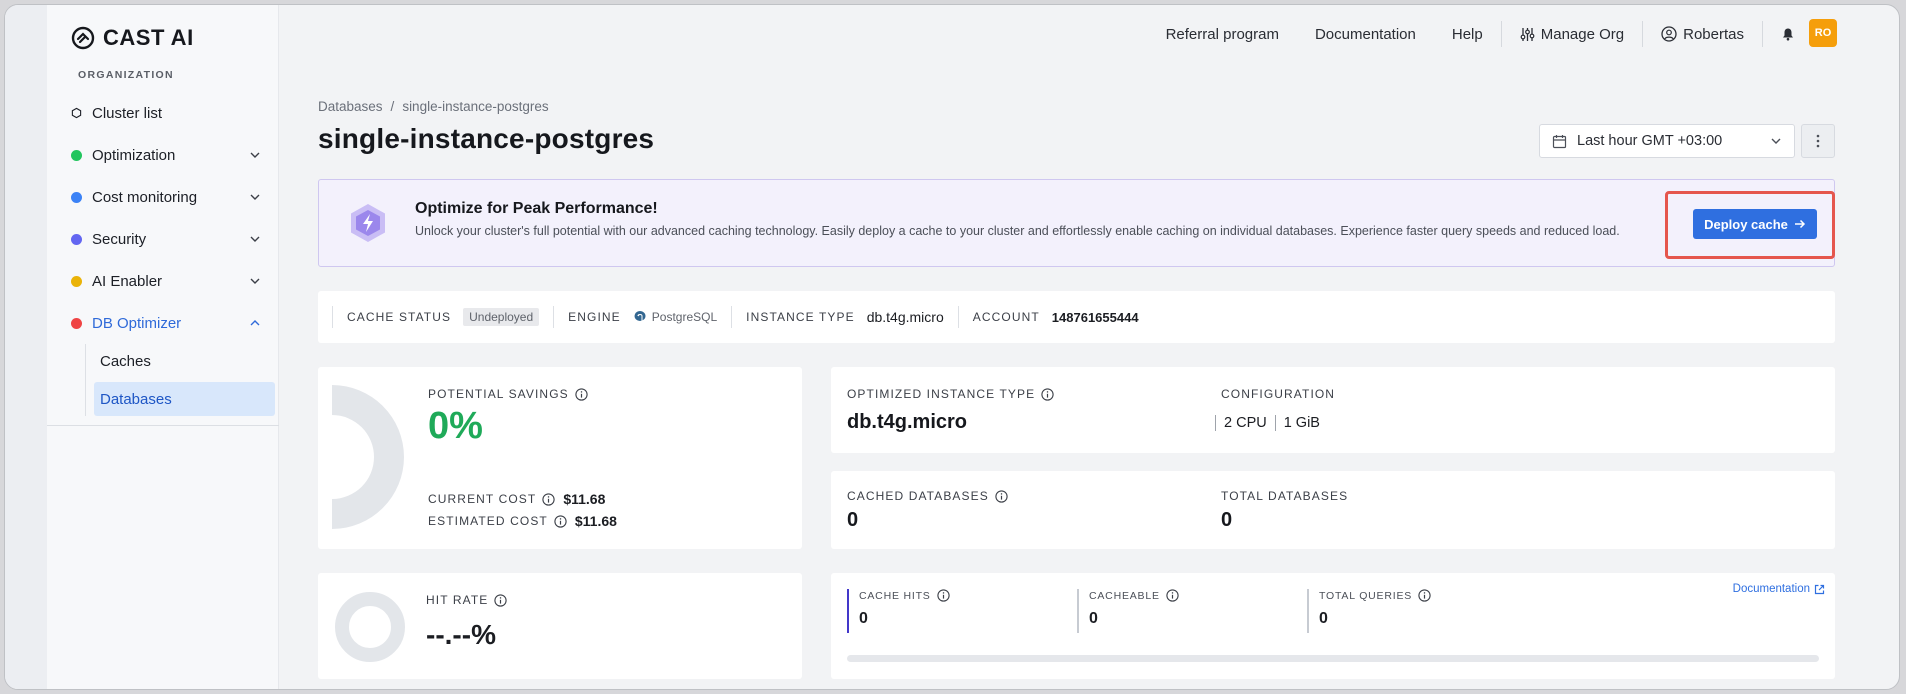 The height and width of the screenshot is (694, 1906). Describe the element at coordinates (1788, 34) in the screenshot. I see `bell-icon` at that location.